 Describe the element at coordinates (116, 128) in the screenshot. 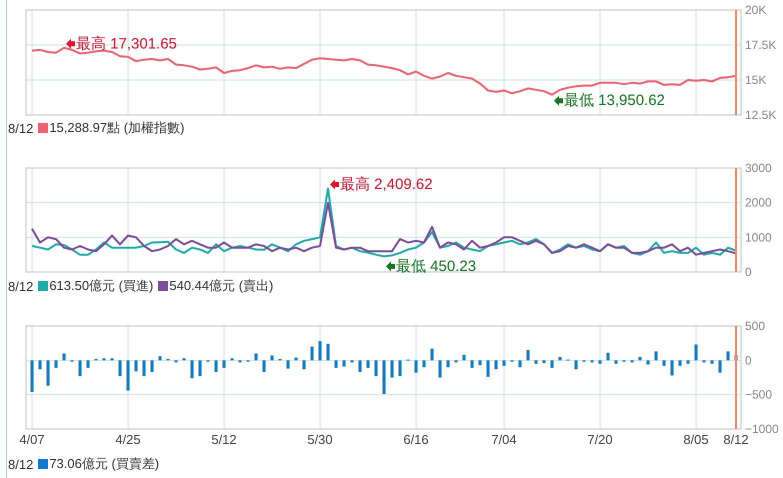

I see `legend-text: 15,288.97點 (加權指數)` at that location.